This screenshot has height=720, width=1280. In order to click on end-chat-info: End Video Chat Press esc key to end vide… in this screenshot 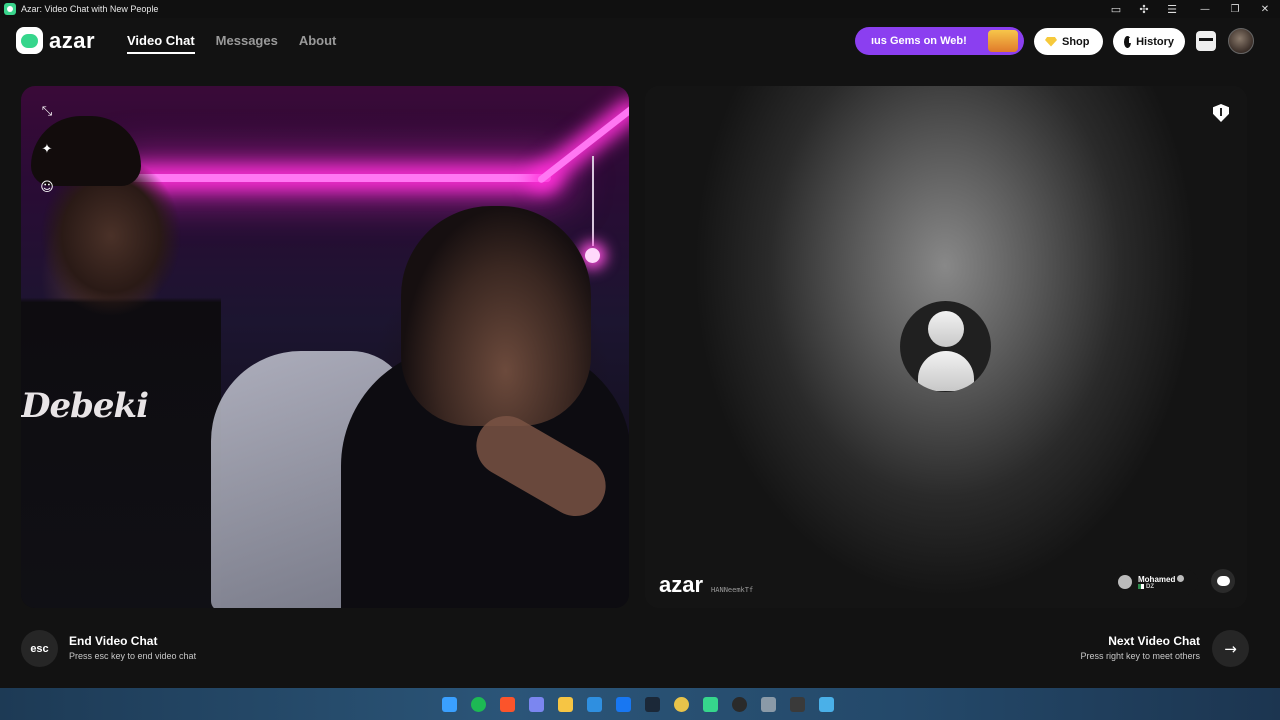, I will do `click(132, 647)`.